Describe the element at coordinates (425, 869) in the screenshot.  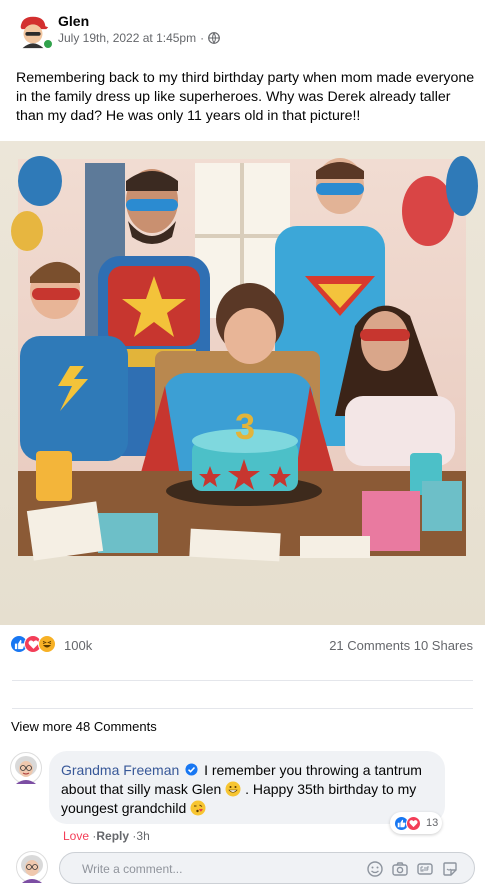
I see `gif-icon` at that location.